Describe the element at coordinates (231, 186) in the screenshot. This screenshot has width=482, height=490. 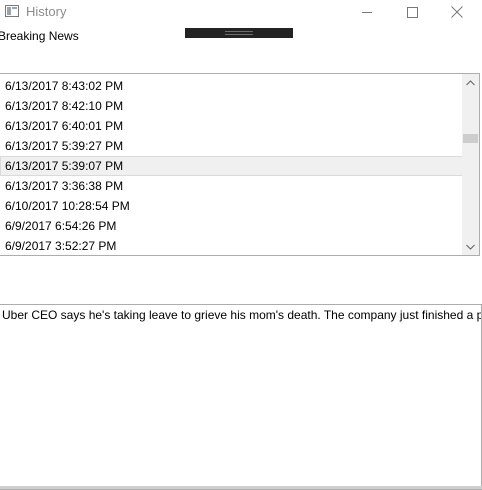
I see `list-item: 6/13/2017 3:36:38 PM` at that location.